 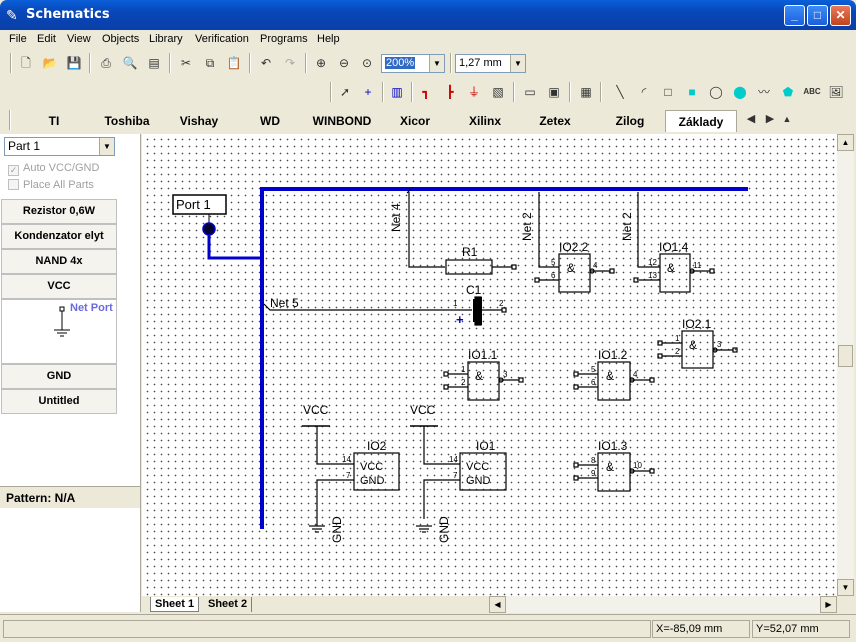 I want to click on menu-view: View, so click(x=79, y=39).